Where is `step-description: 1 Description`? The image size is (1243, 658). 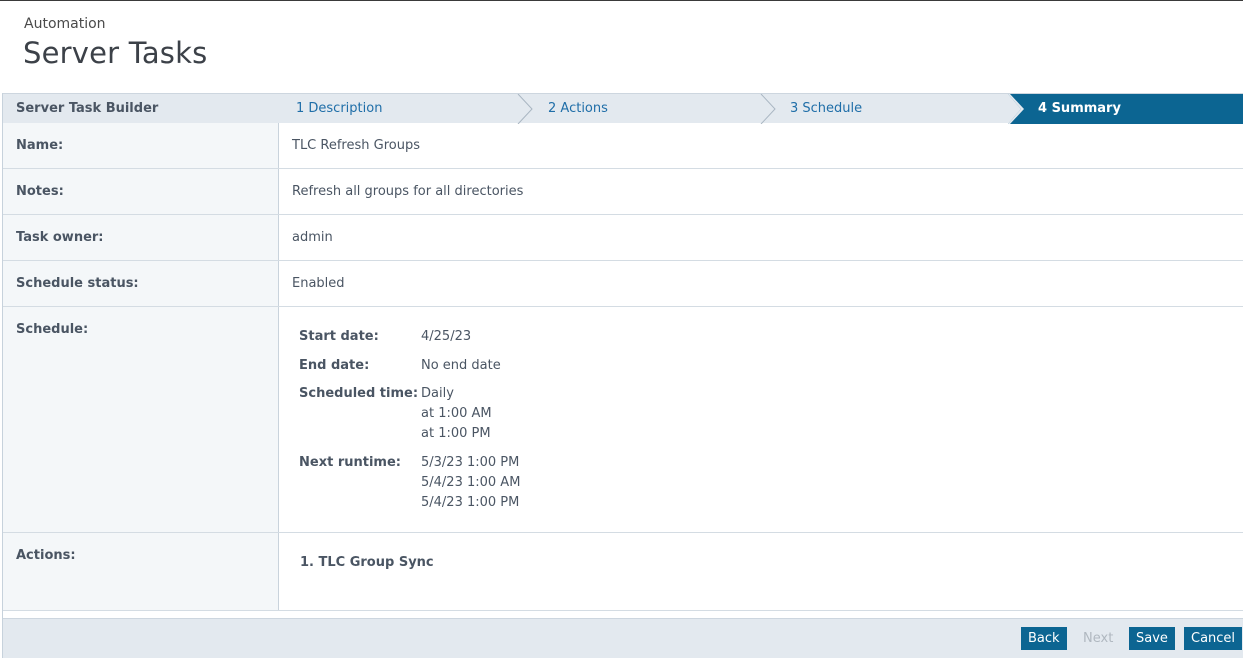
step-description: 1 Description is located at coordinates (339, 108).